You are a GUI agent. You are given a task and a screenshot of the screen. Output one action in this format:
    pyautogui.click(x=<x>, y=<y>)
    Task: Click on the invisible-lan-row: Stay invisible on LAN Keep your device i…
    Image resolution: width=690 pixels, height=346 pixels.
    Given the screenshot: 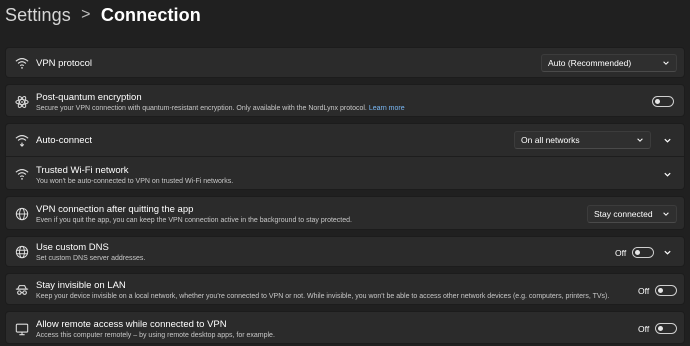 What is the action you would take?
    pyautogui.click(x=345, y=290)
    